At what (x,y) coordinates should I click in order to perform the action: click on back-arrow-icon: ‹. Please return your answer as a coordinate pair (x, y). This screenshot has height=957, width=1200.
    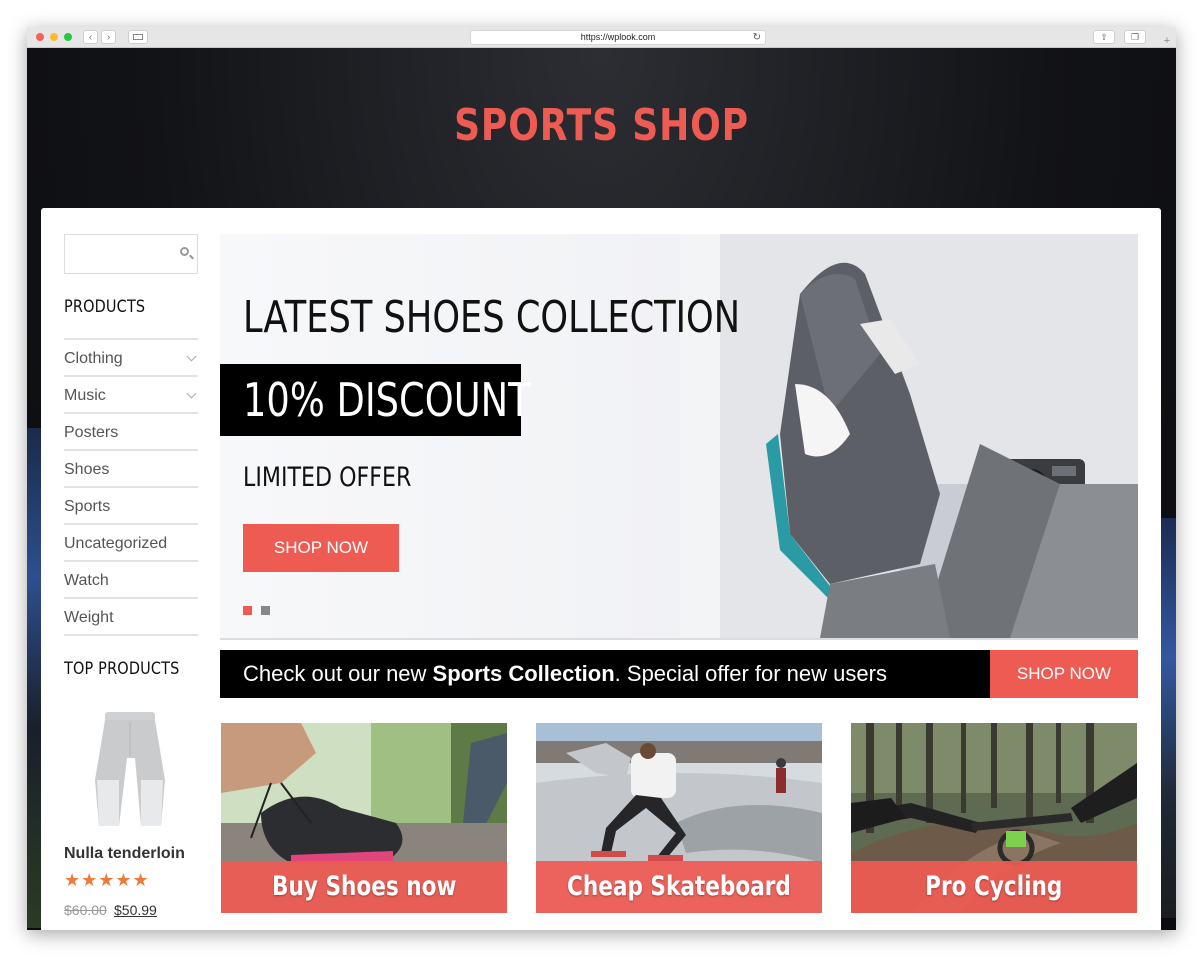
    Looking at the image, I should click on (90, 37).